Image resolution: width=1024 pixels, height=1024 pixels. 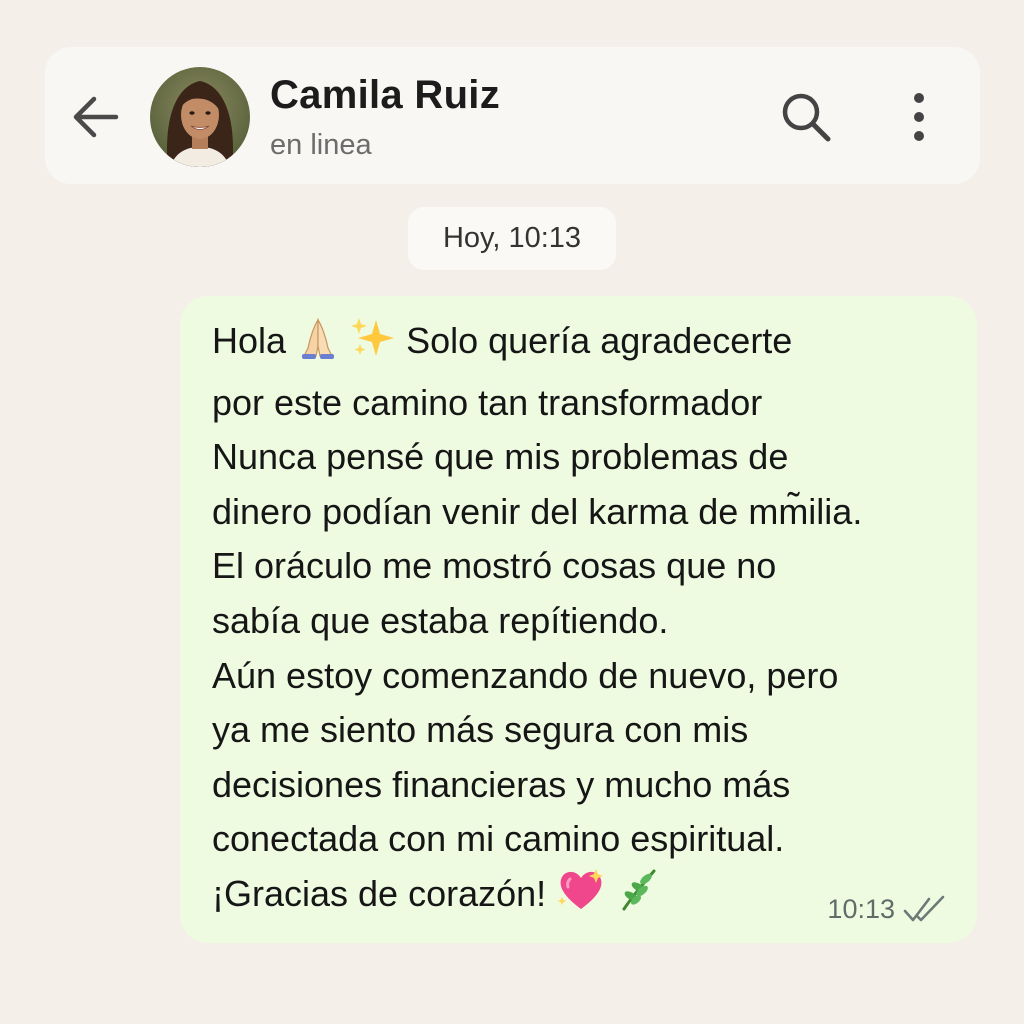 I want to click on message-text: Solo quería agradecerte, so click(x=594, y=340).